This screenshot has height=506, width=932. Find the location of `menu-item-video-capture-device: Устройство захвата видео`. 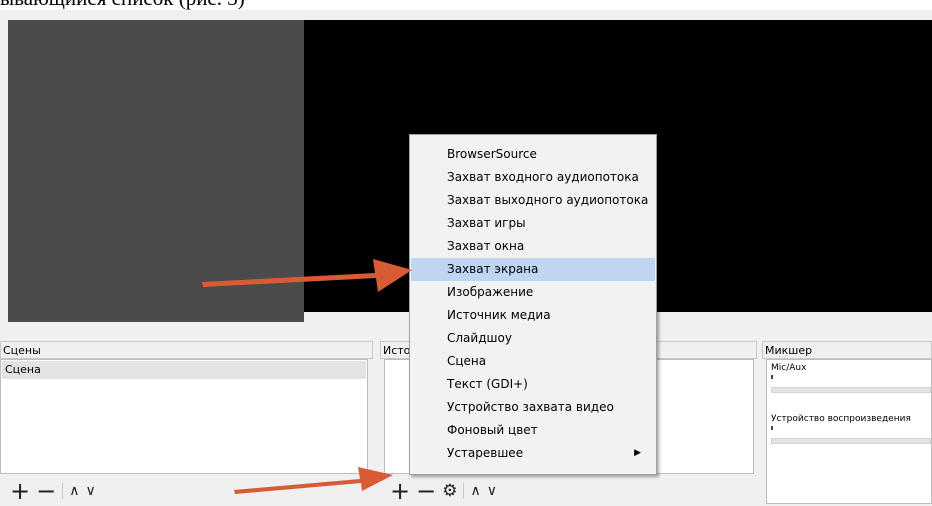

menu-item-video-capture-device: Устройство захвата видео is located at coordinates (533, 407).